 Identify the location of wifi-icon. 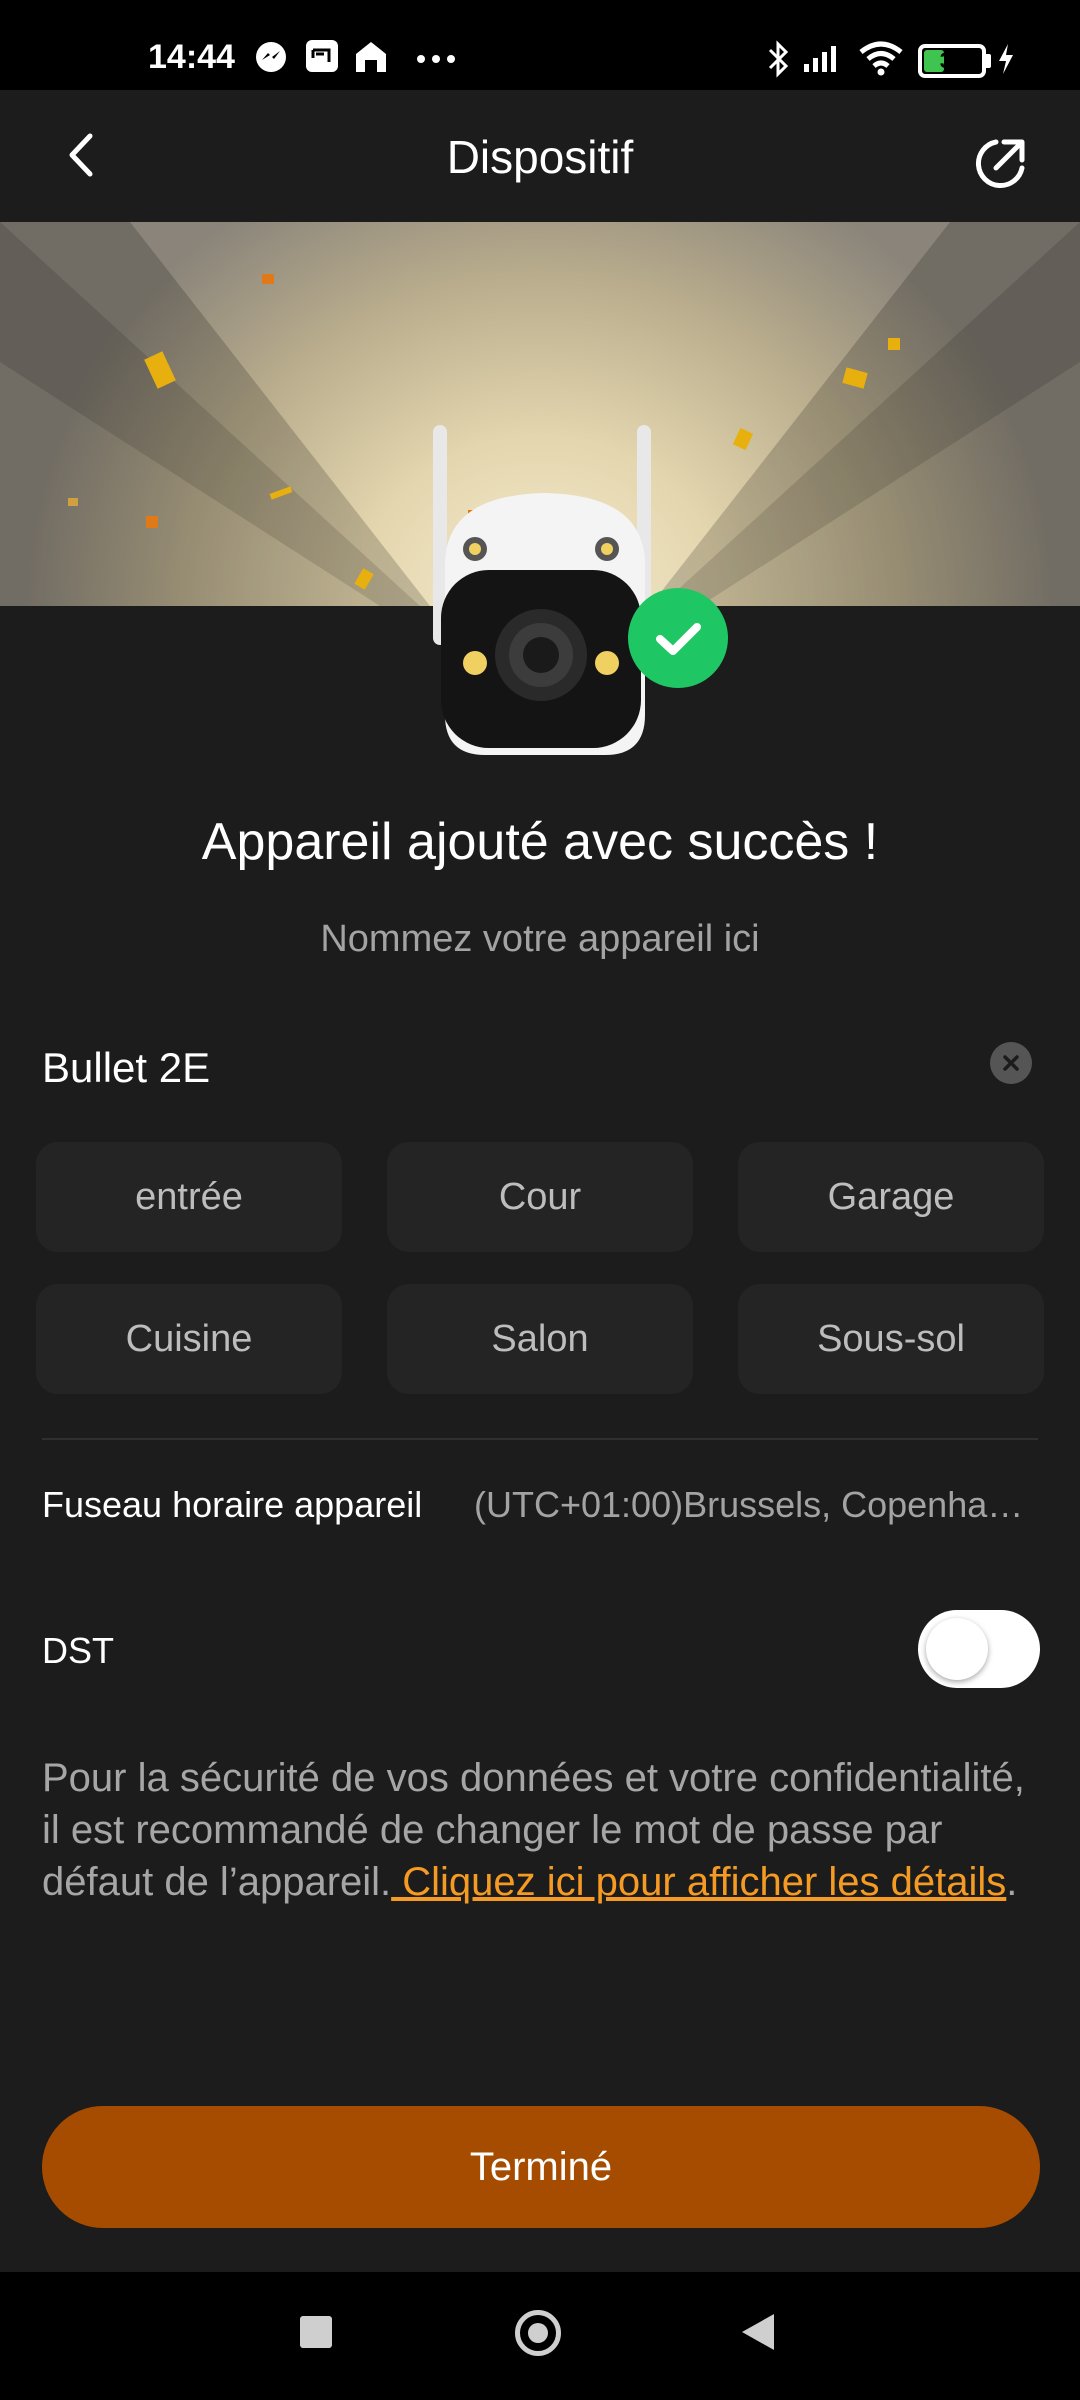
(881, 58).